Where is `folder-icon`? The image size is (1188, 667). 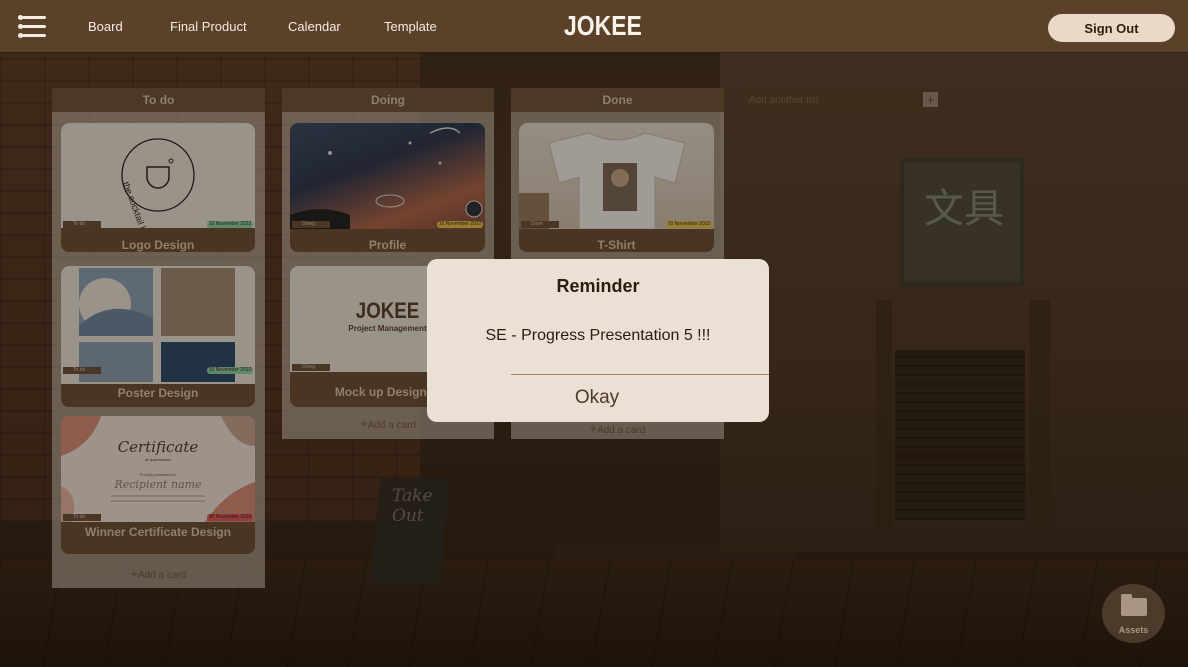
folder-icon is located at coordinates (1134, 605).